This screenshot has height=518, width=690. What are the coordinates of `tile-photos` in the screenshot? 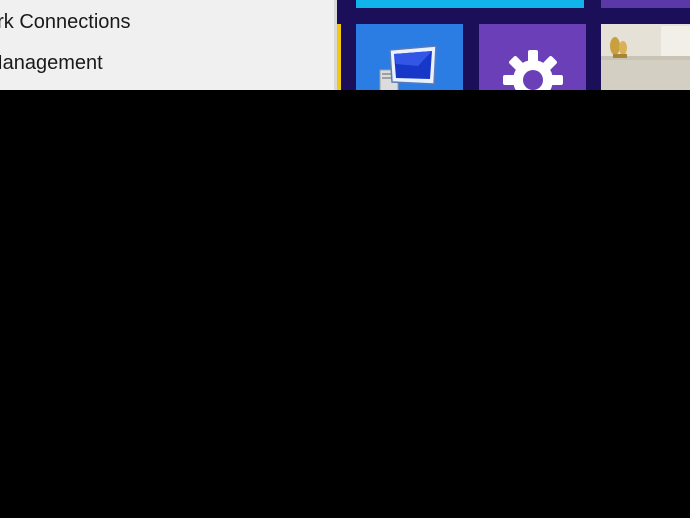 It's located at (645, 57).